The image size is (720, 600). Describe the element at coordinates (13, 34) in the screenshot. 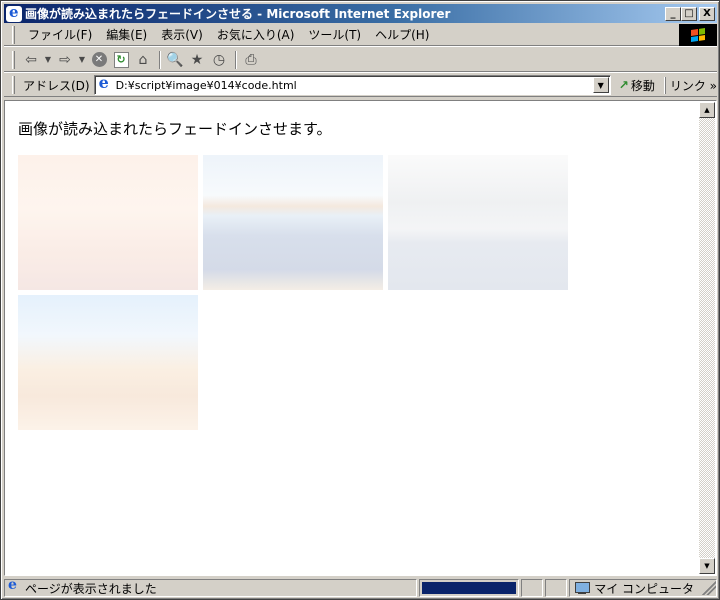

I see `menubar-grip` at that location.